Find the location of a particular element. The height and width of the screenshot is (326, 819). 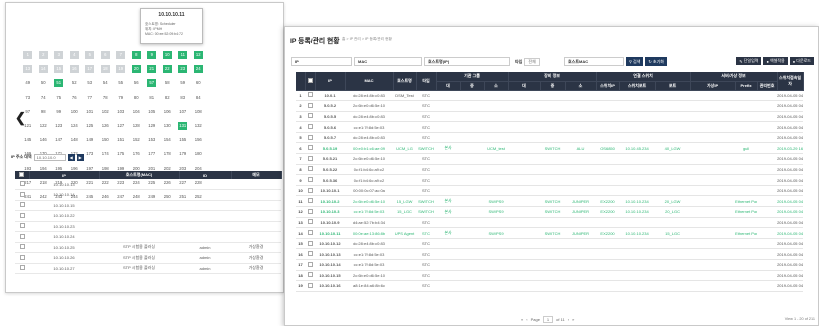

ip-cell: 99 is located at coordinates (59, 112).